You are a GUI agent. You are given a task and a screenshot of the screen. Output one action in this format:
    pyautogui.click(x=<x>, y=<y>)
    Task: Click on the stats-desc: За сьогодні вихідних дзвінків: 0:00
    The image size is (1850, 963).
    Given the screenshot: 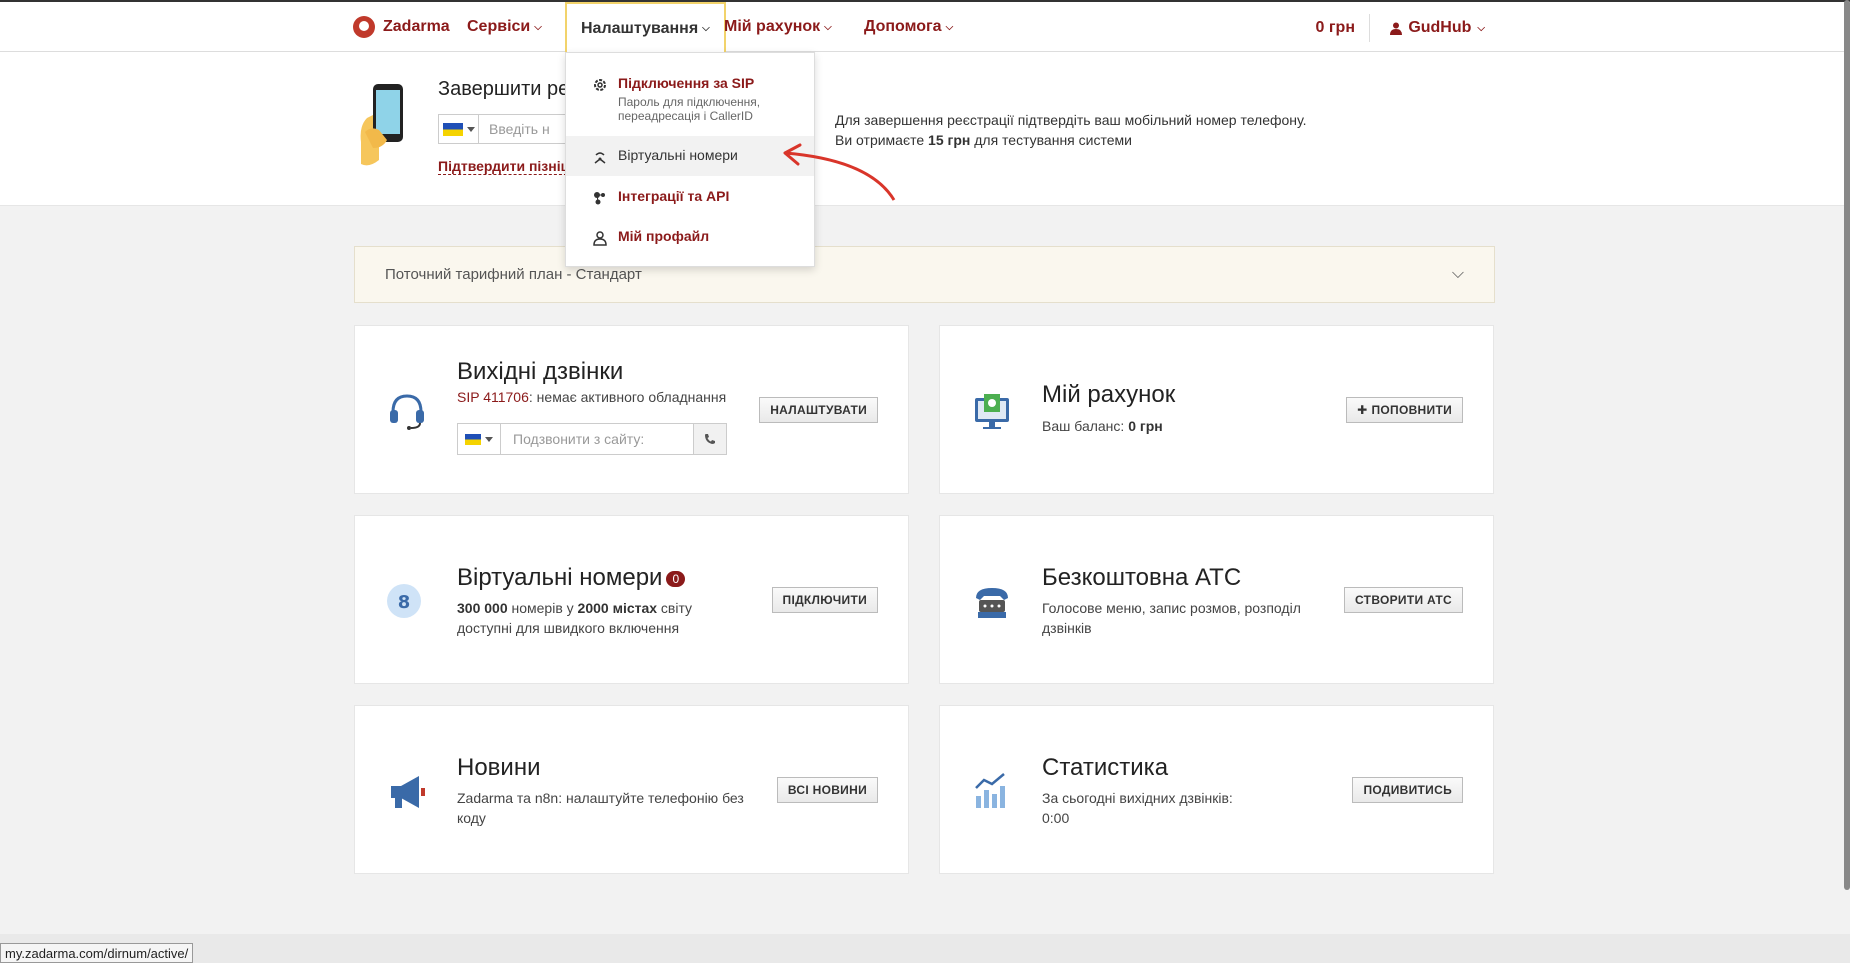 What is the action you would take?
    pyautogui.click(x=1137, y=808)
    